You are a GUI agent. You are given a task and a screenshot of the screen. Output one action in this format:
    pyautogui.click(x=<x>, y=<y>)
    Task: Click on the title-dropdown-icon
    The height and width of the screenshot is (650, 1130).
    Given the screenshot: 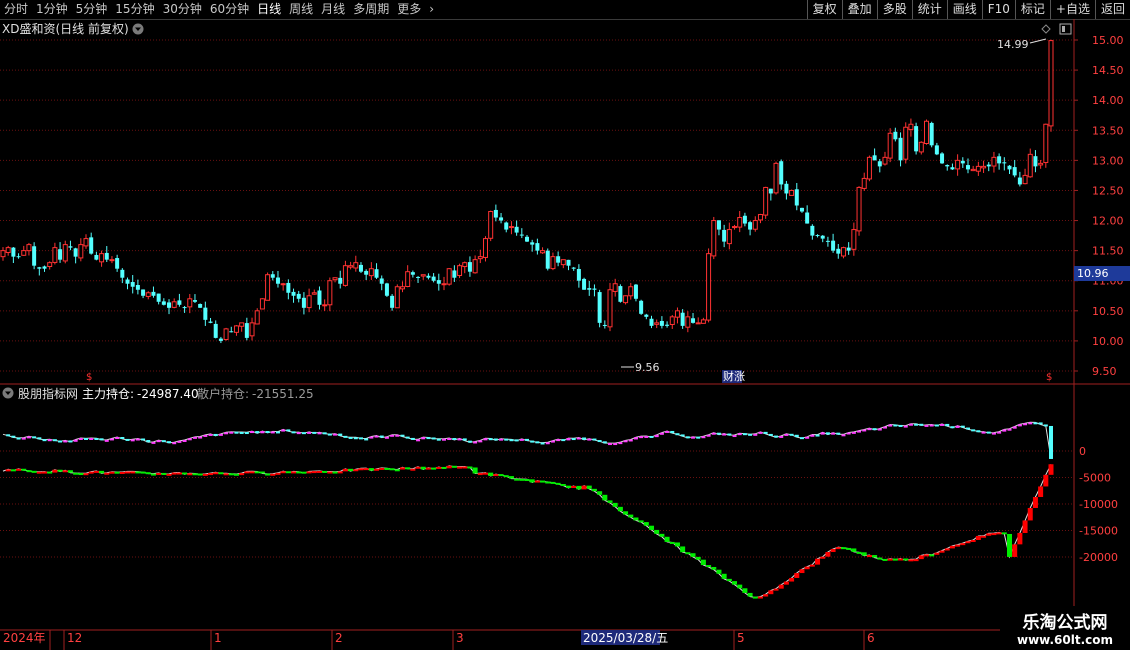 What is the action you would take?
    pyautogui.click(x=138, y=29)
    